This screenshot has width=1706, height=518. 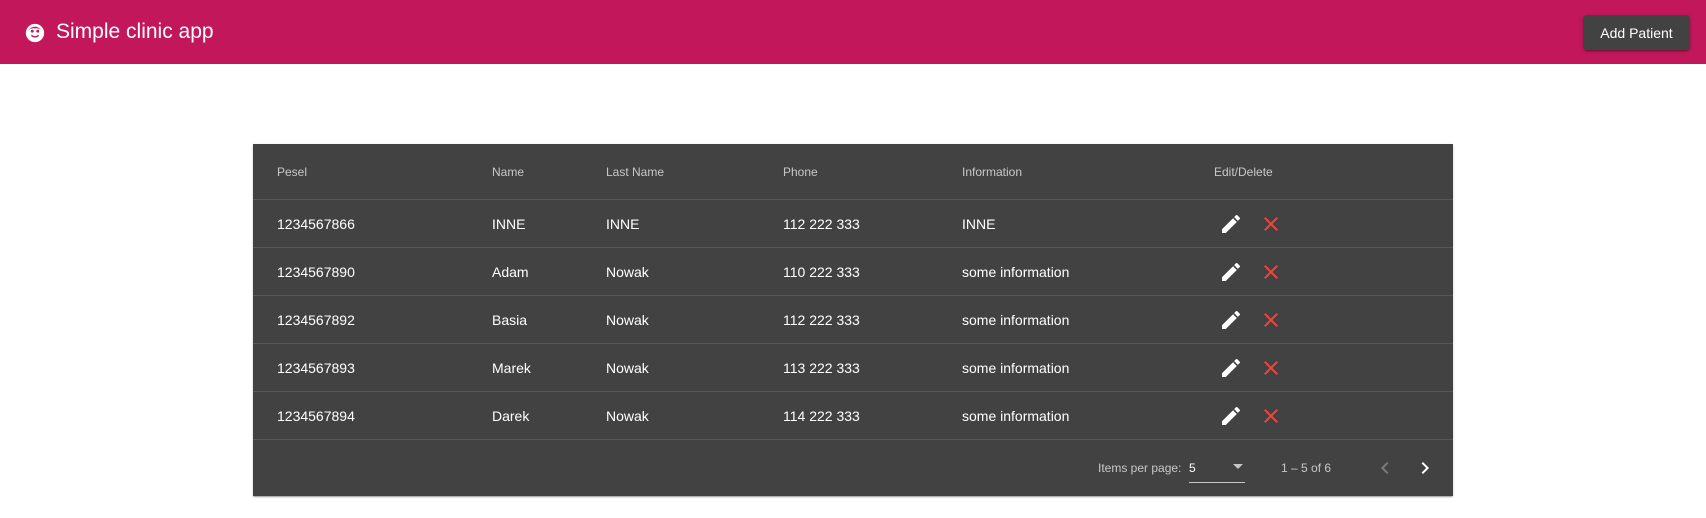 I want to click on cell-name: Adam, so click(x=510, y=271).